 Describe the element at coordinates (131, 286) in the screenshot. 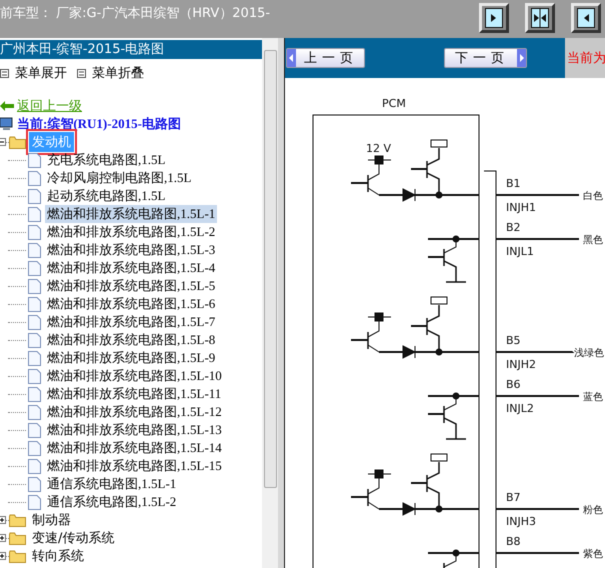

I see `tree-item: 燃油和排放系统电路图,1.5L-5` at that location.